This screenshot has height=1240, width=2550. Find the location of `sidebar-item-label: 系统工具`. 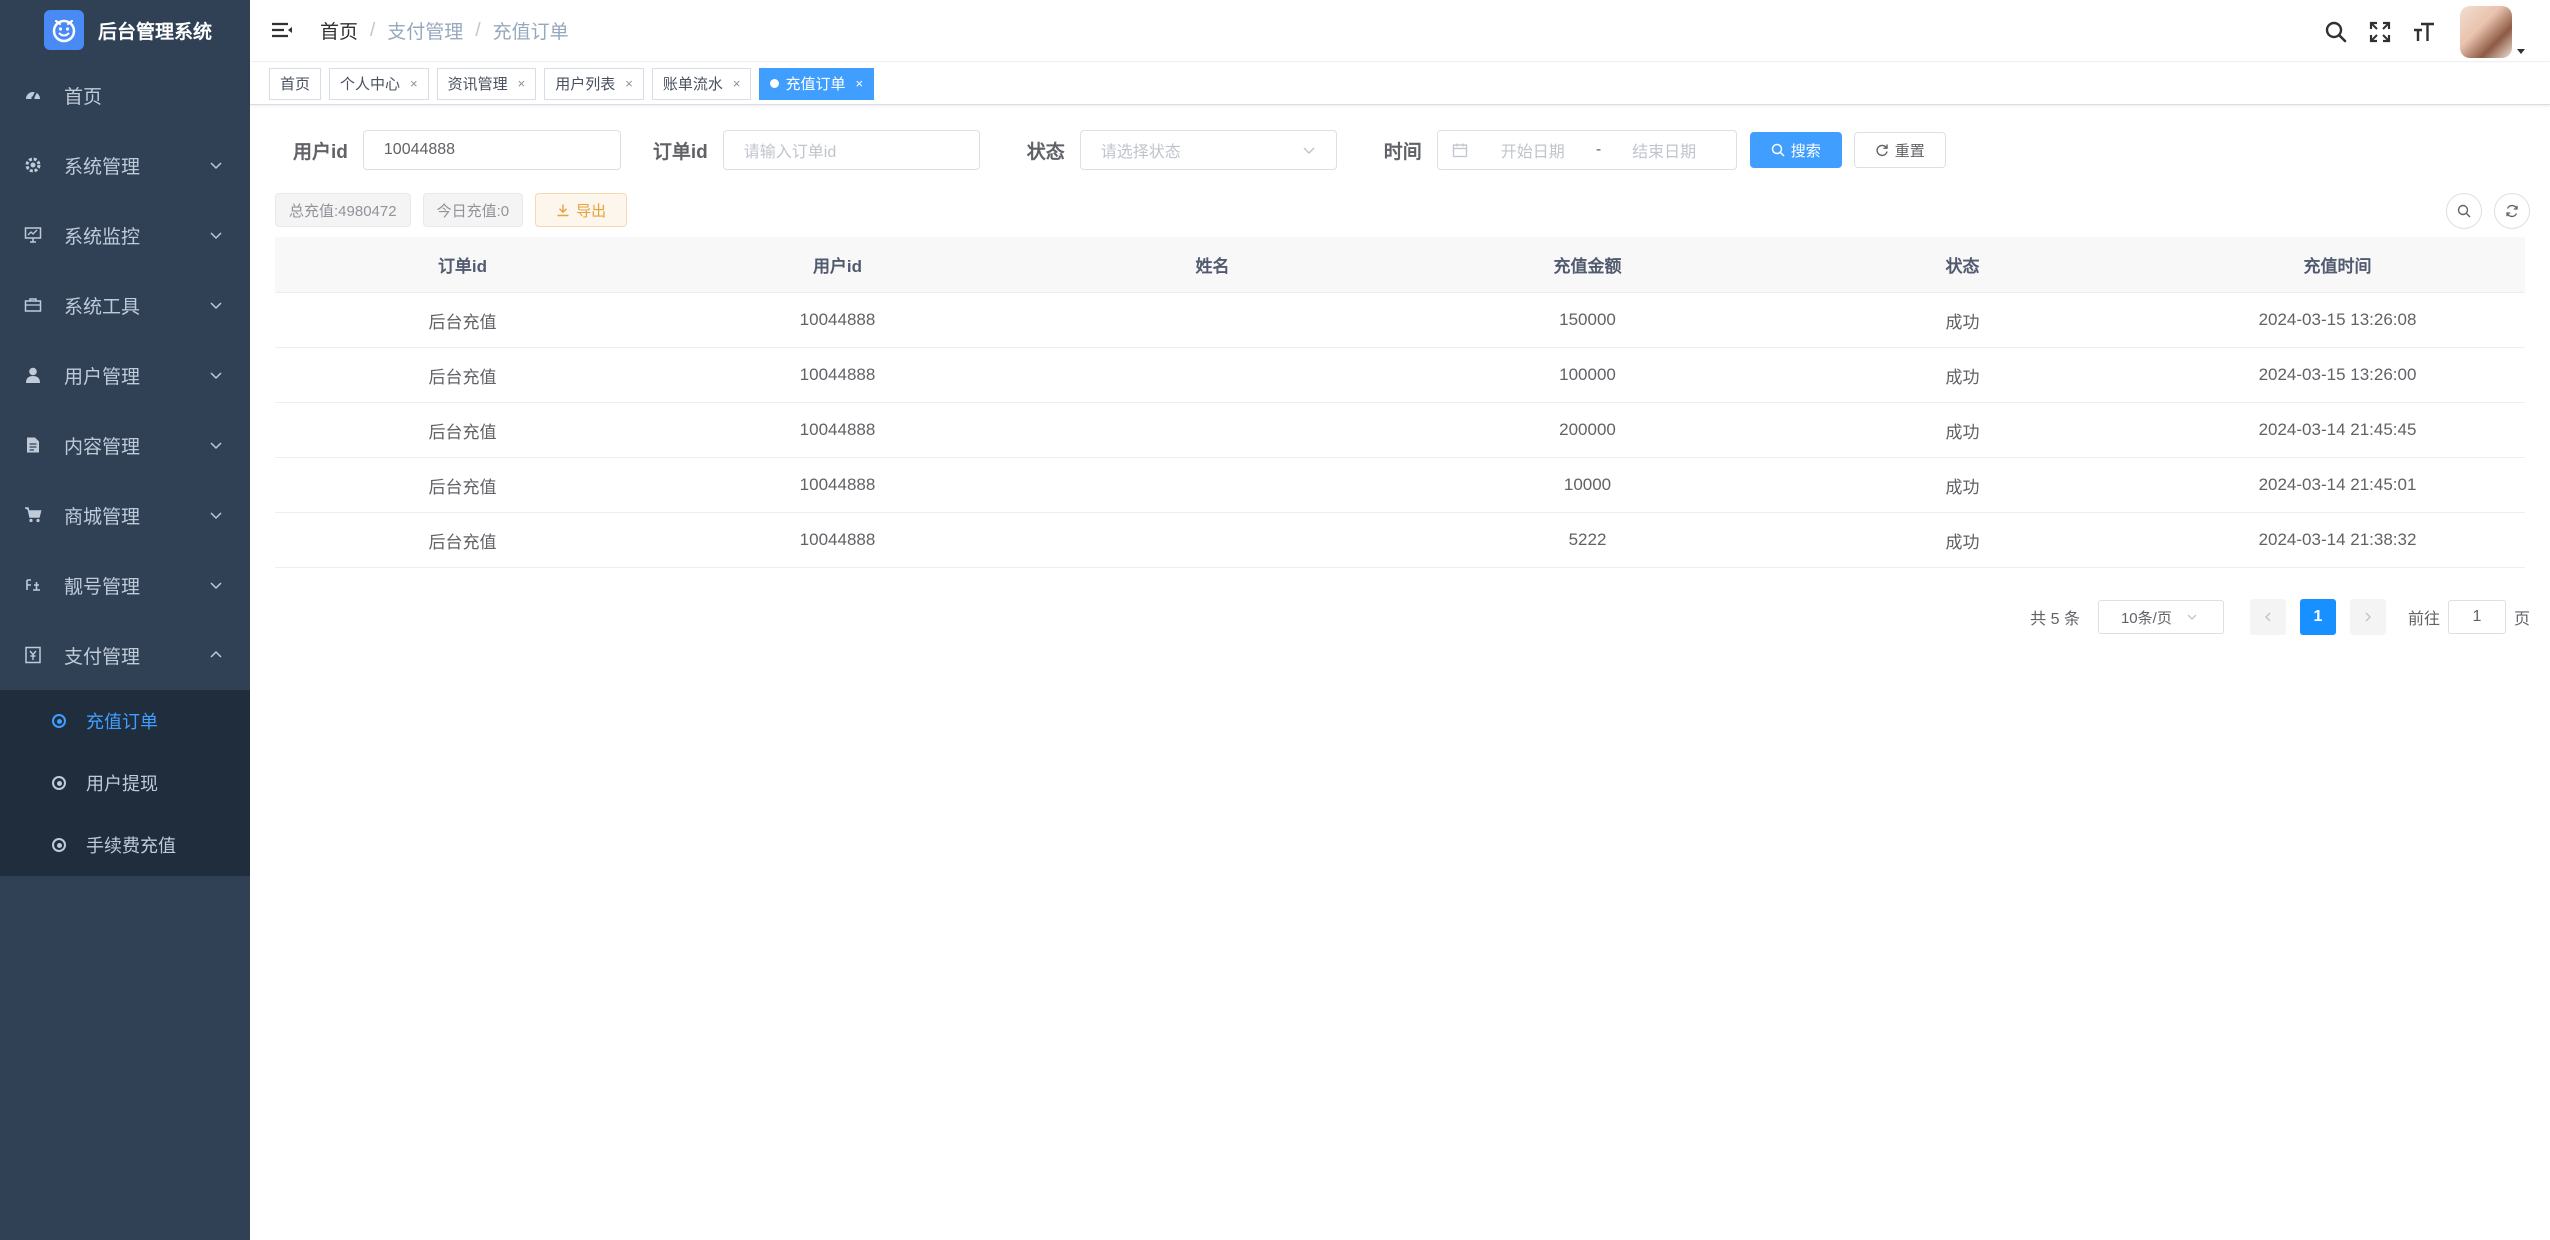

sidebar-item-label: 系统工具 is located at coordinates (102, 307).